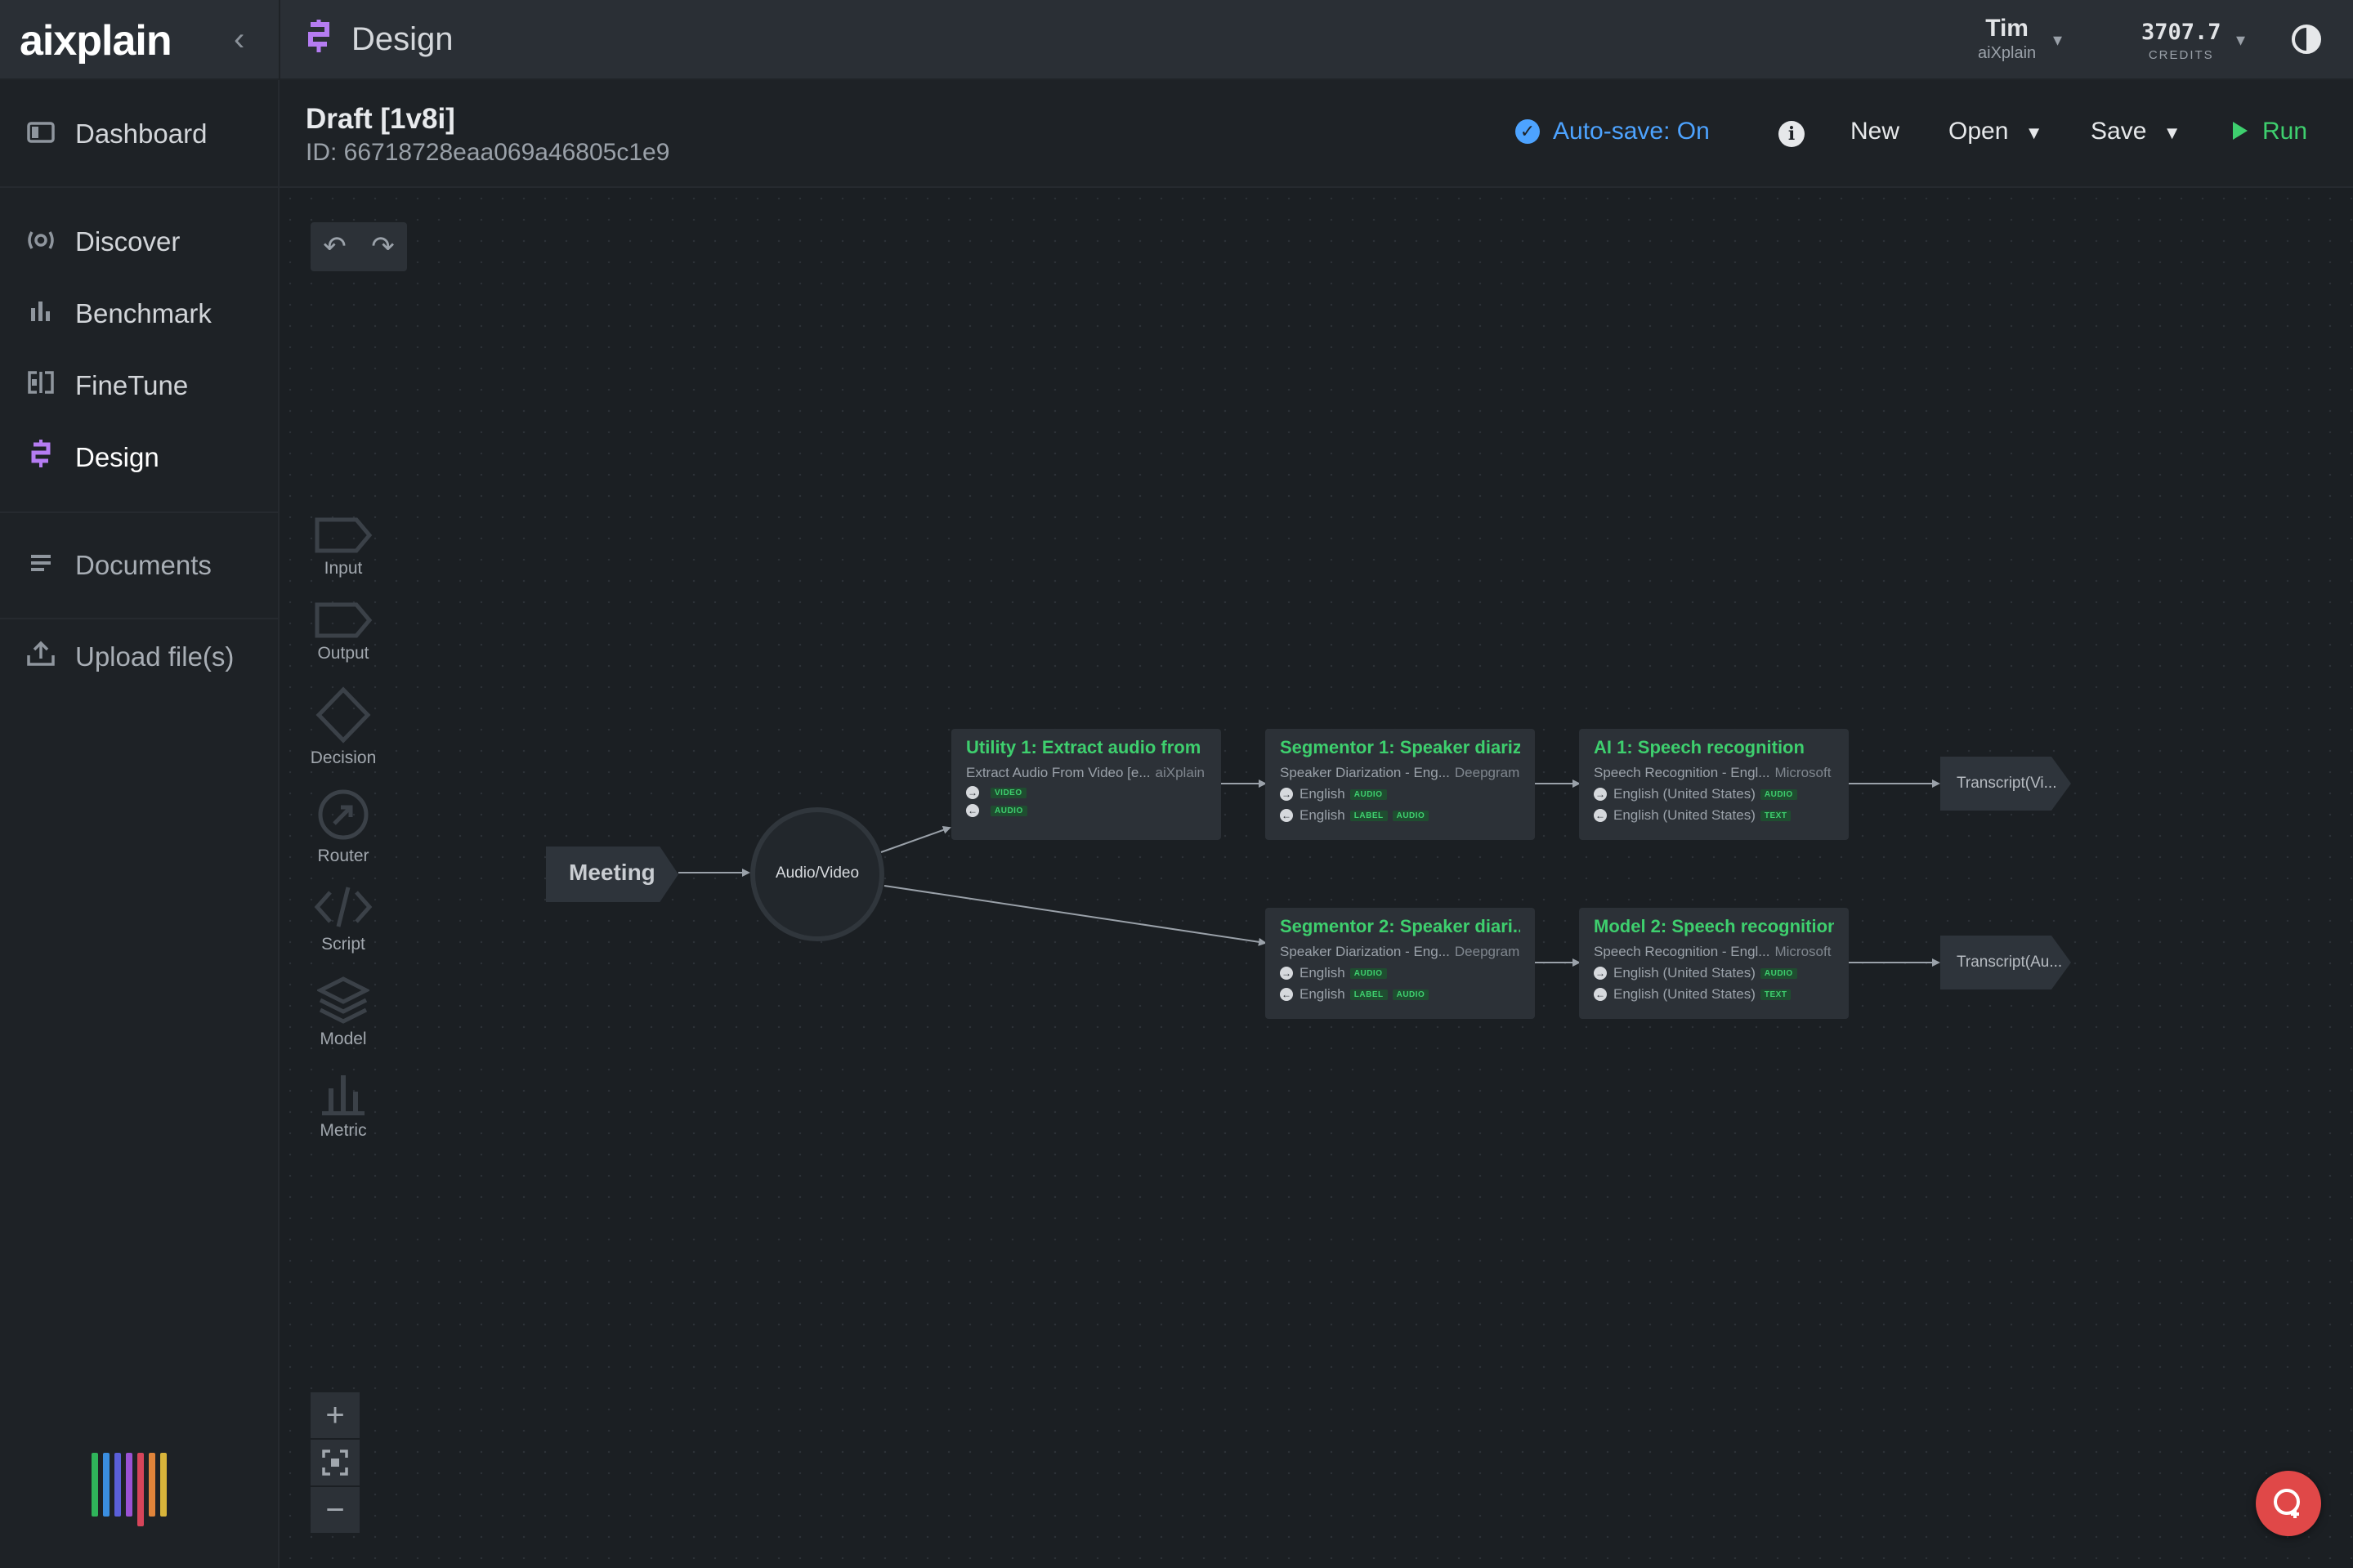 This screenshot has width=2353, height=1568. What do you see at coordinates (1714, 926) in the screenshot?
I see `node-title: Model 2: Speech recognition` at bounding box center [1714, 926].